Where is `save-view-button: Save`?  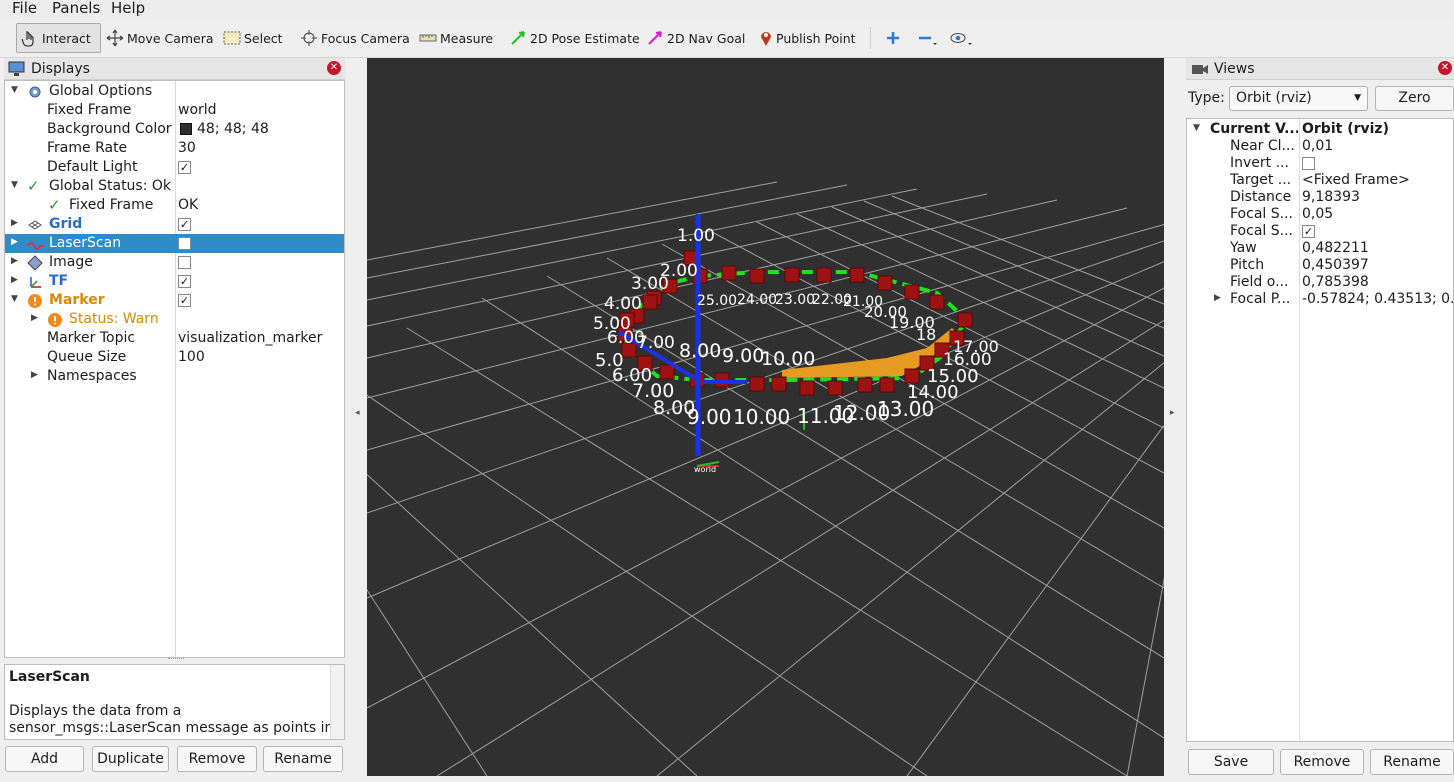 save-view-button: Save is located at coordinates (1231, 762).